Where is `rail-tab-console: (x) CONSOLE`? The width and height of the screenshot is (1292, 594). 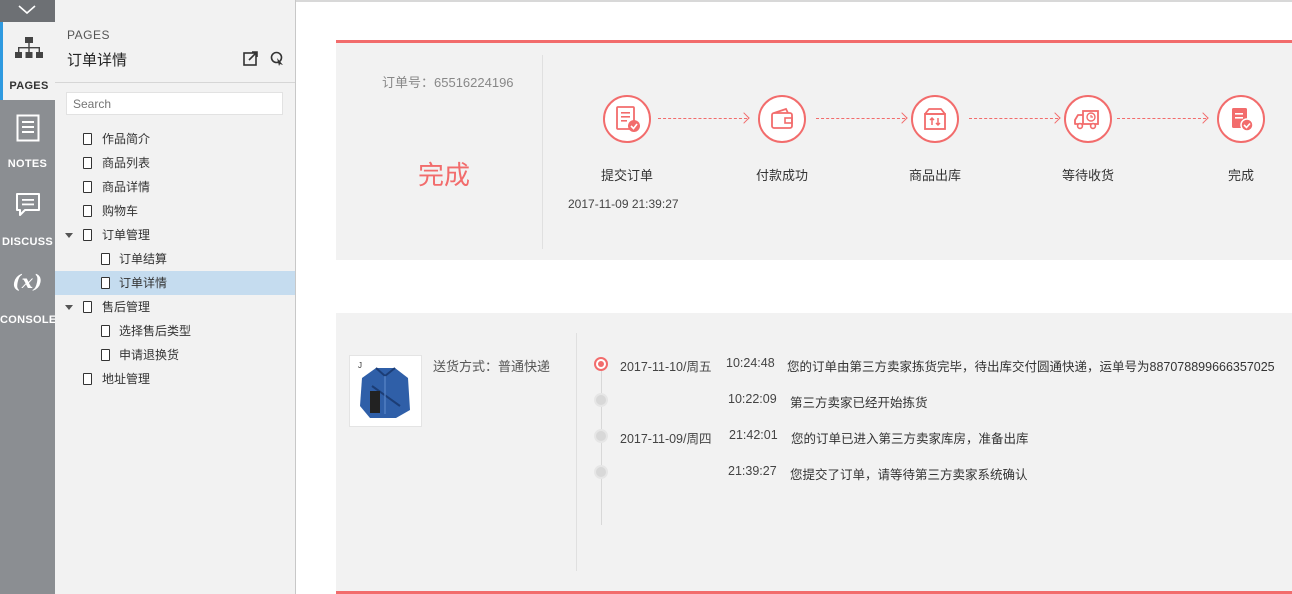 rail-tab-console: (x) CONSOLE is located at coordinates (28, 295).